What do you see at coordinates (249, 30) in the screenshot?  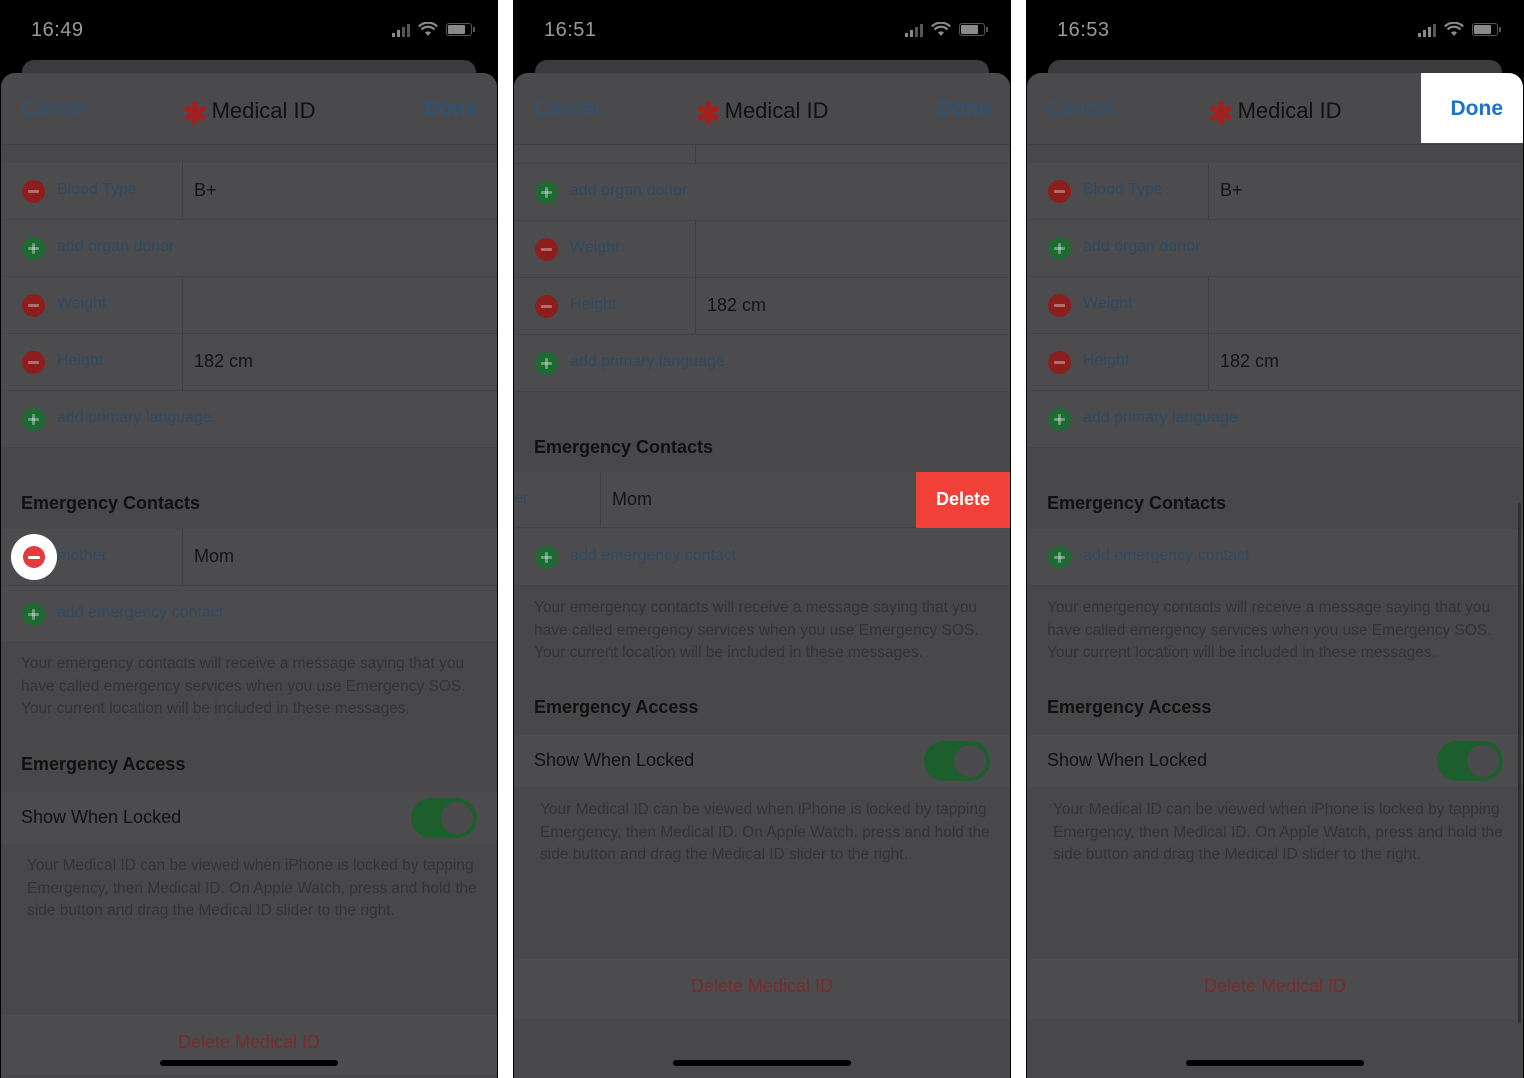 I see `status-bar: 16:49` at bounding box center [249, 30].